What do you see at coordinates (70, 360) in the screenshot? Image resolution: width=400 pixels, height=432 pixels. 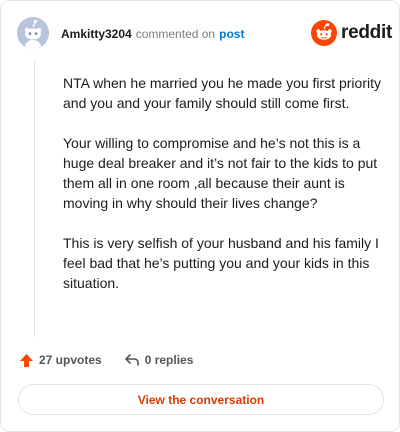 I see `upvote-count: 27 upvotes` at bounding box center [70, 360].